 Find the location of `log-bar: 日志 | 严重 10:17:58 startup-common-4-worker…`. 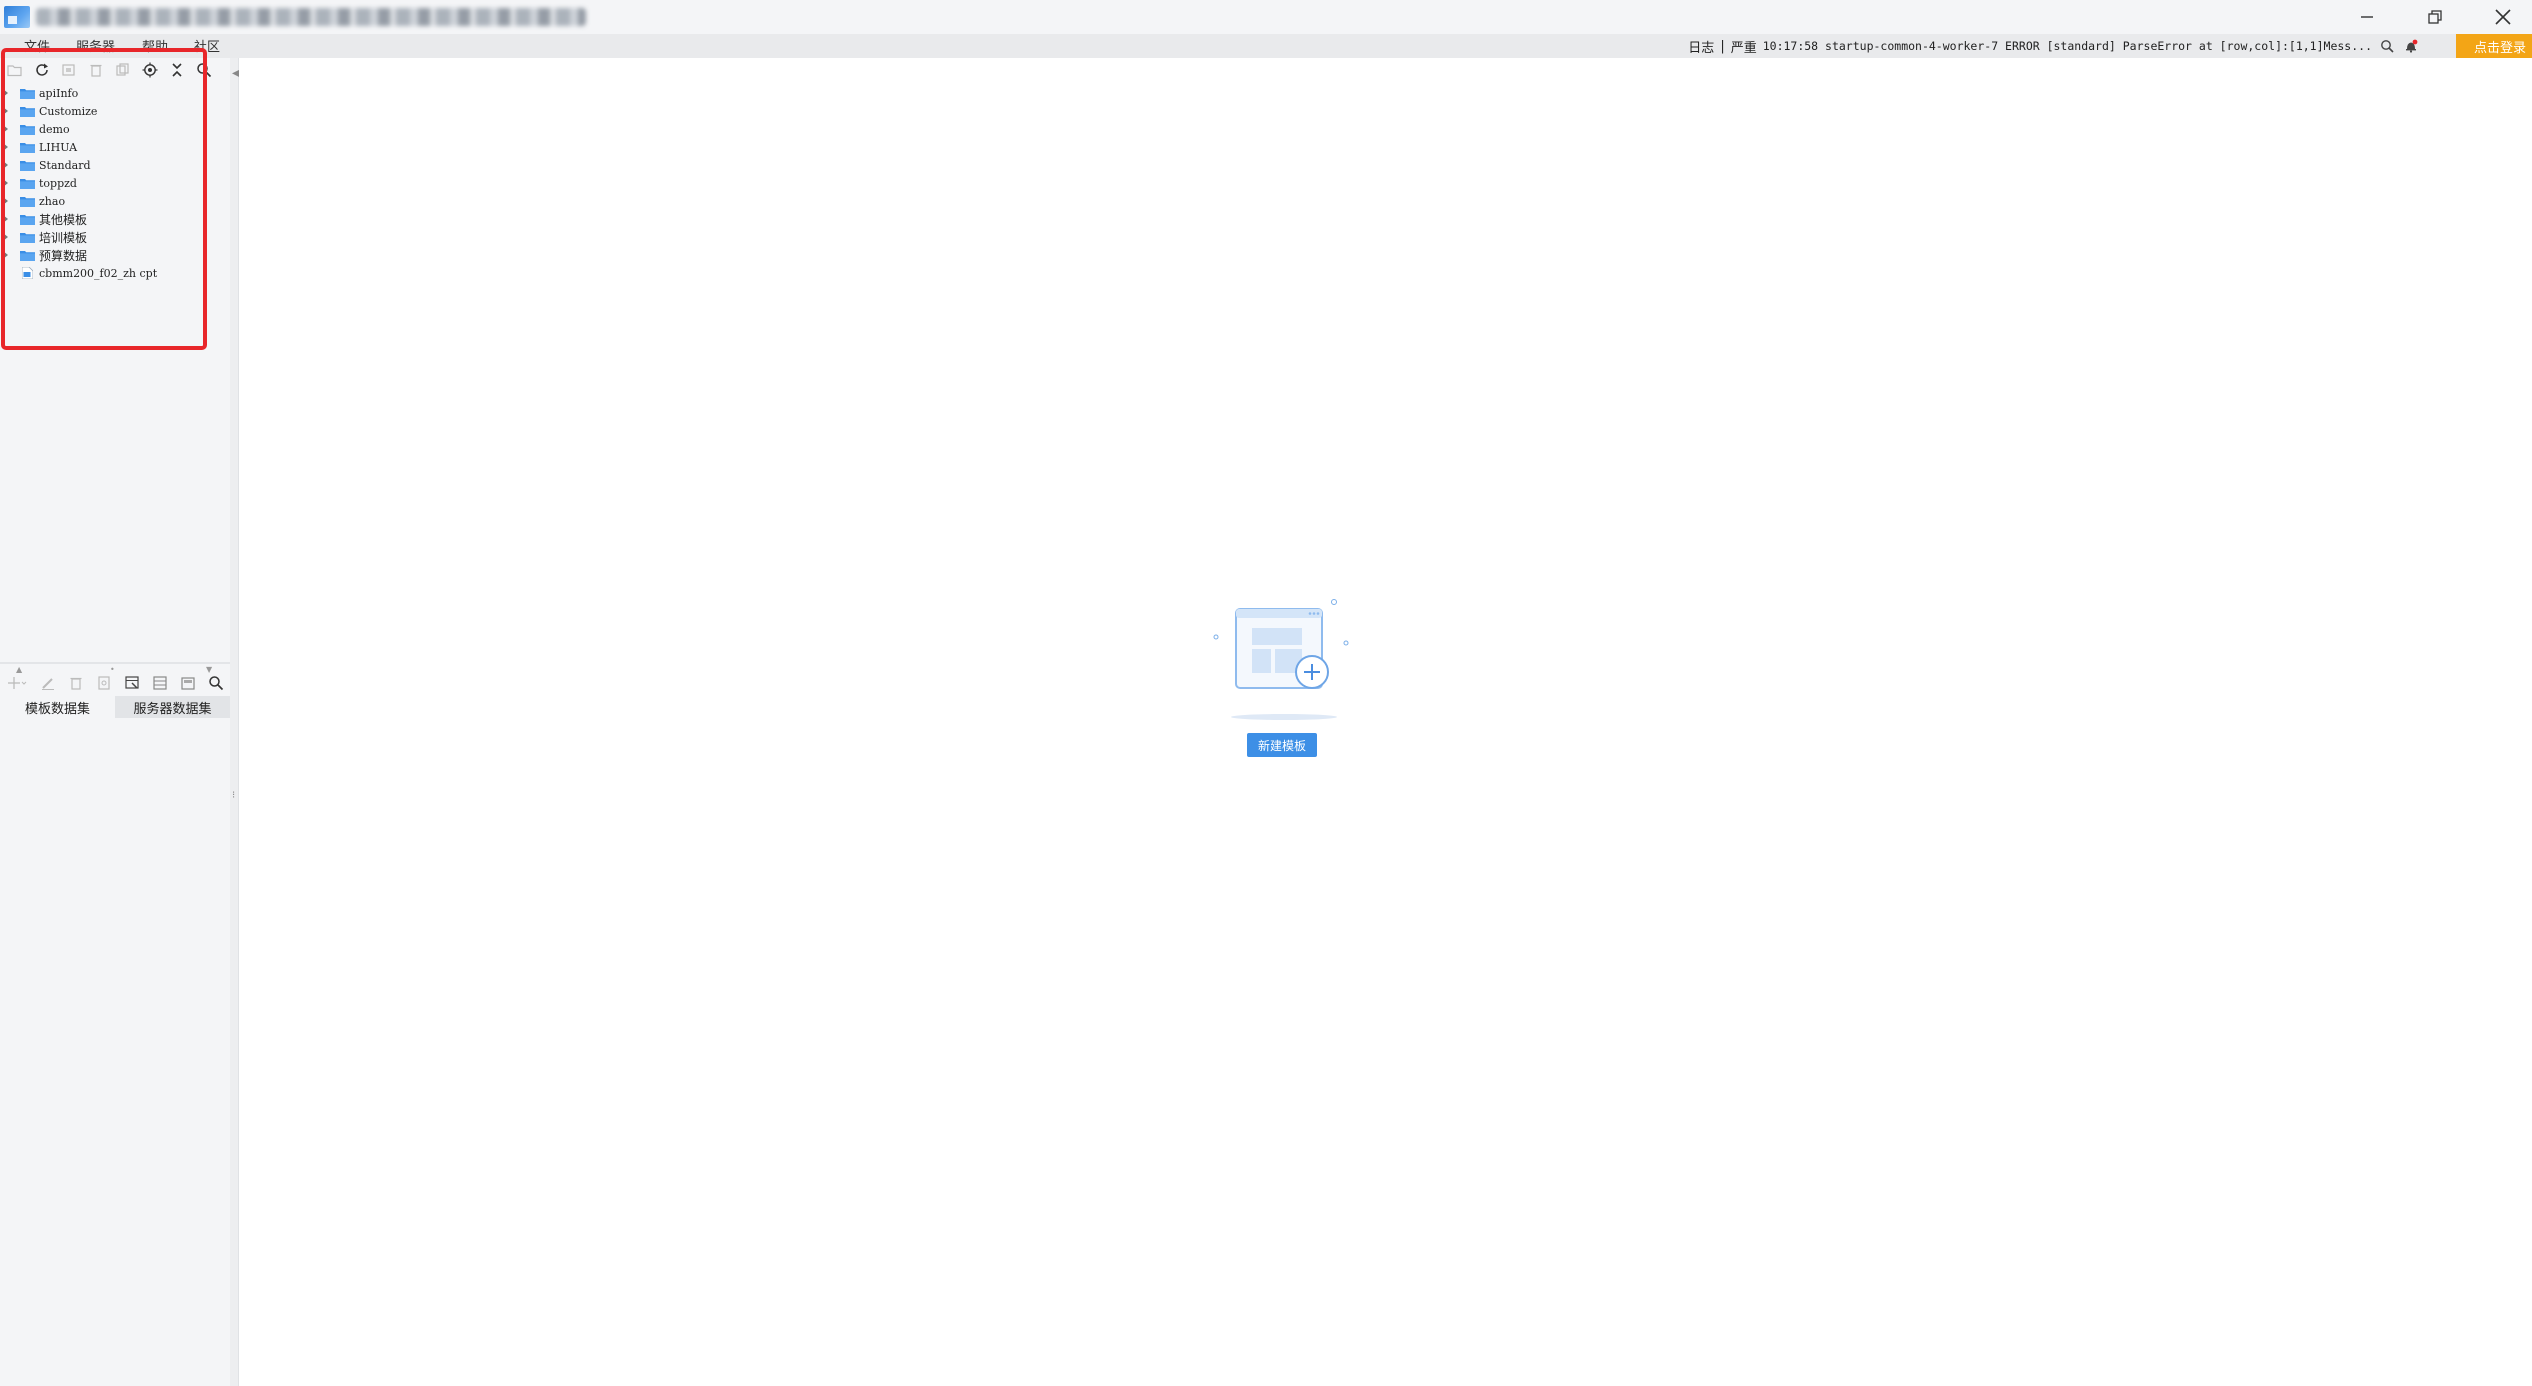

log-bar: 日志 | 严重 10:17:58 startup-common-4-worker… is located at coordinates (2054, 46).